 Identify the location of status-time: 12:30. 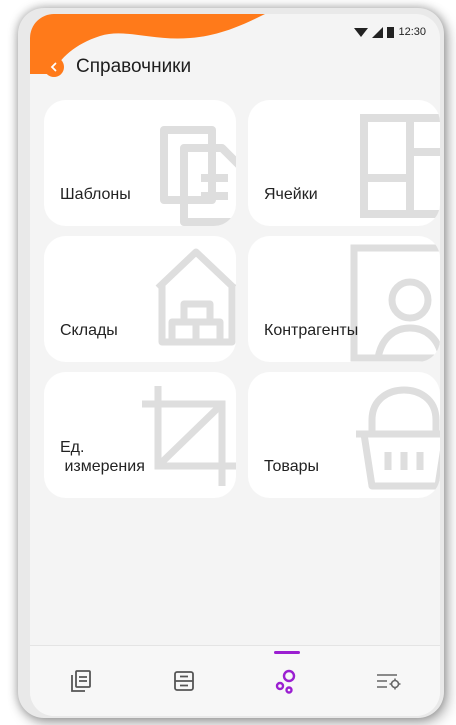
(412, 32).